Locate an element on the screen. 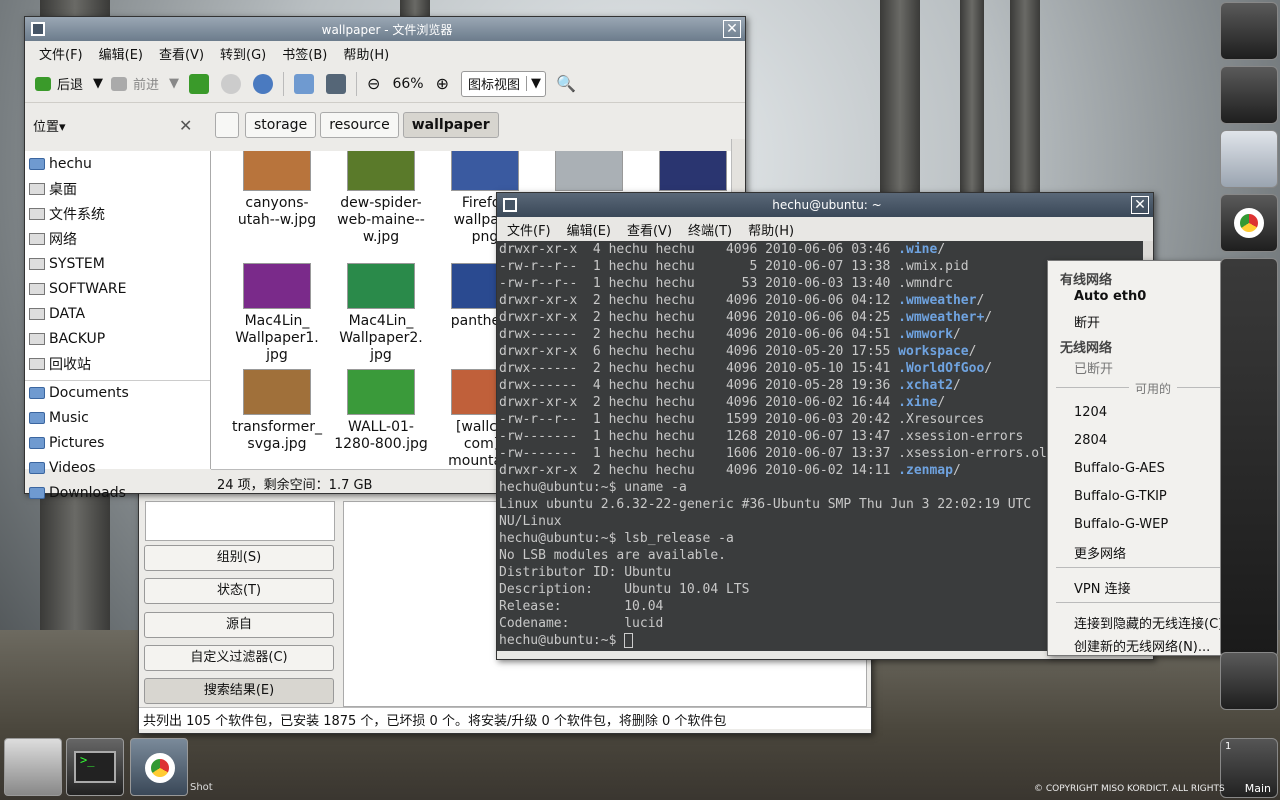 The width and height of the screenshot is (1280, 800). zoom-out-icon: ⊖ is located at coordinates (373, 83).